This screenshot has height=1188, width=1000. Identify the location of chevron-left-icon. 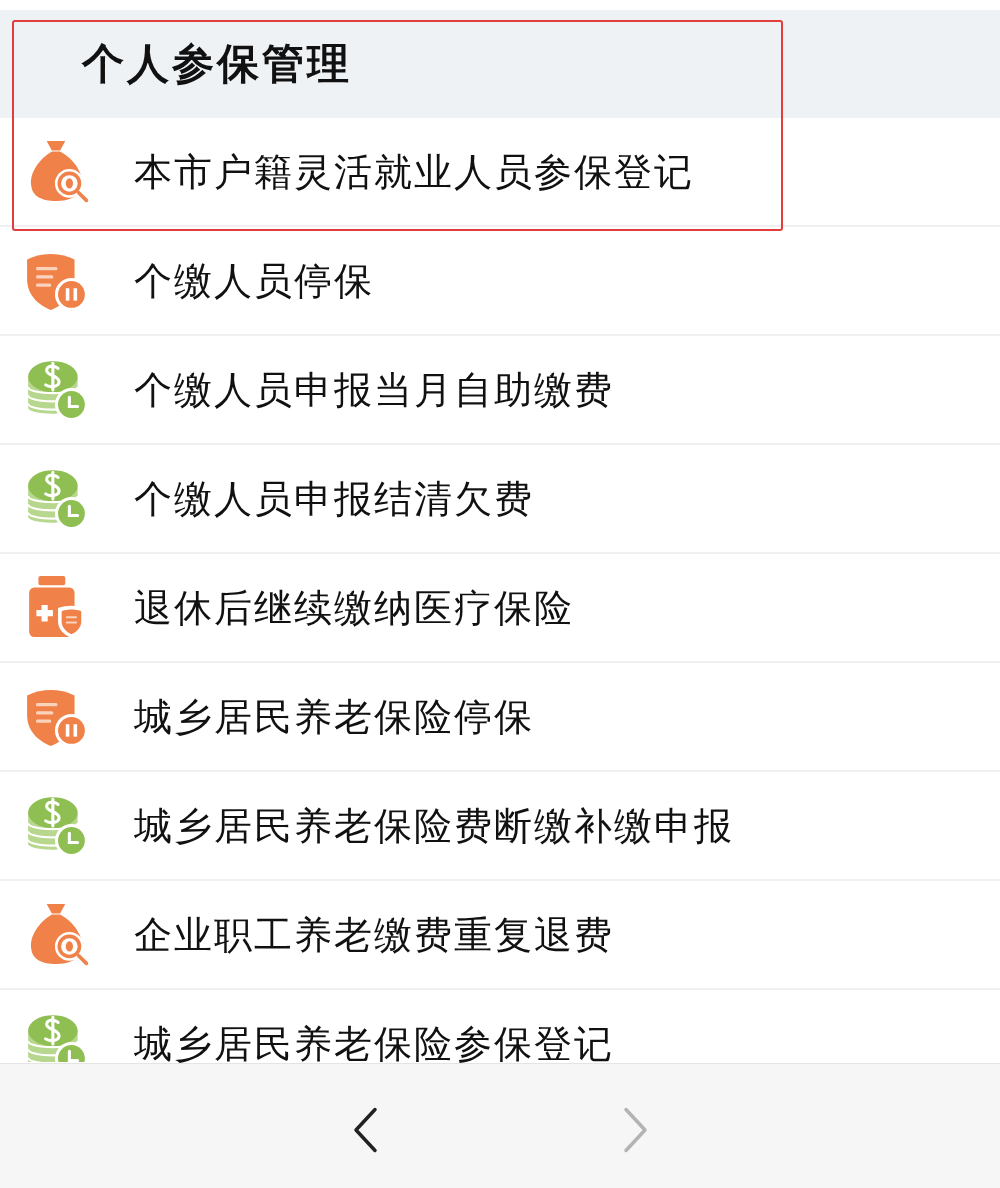
(365, 1130).